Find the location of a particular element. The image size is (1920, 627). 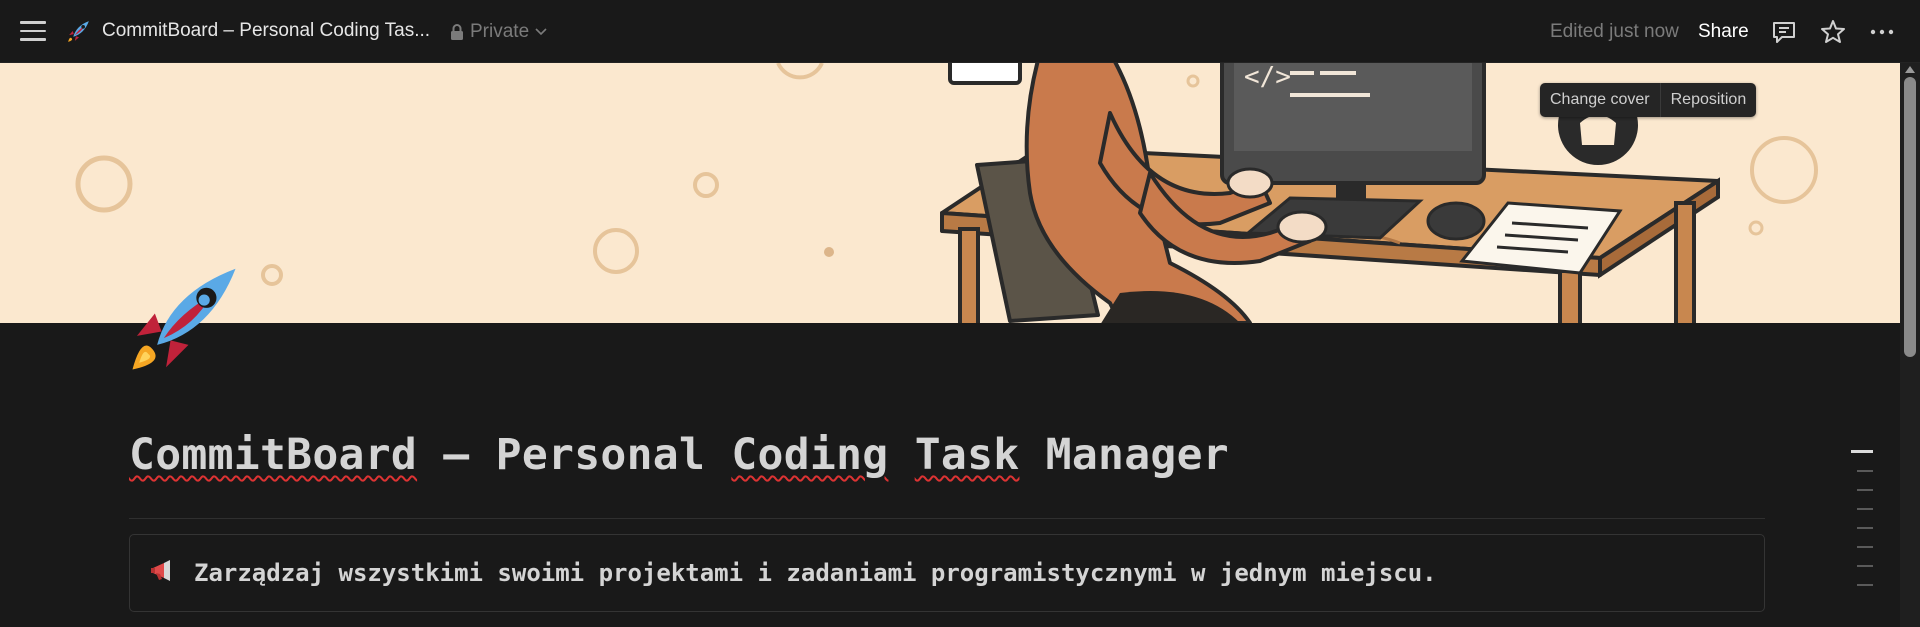

comment-icon is located at coordinates (1784, 32).